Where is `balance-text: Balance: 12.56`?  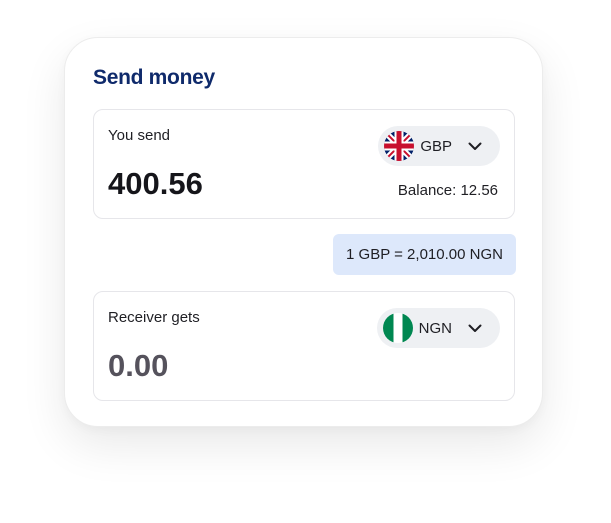
balance-text: Balance: 12.56 is located at coordinates (447, 190).